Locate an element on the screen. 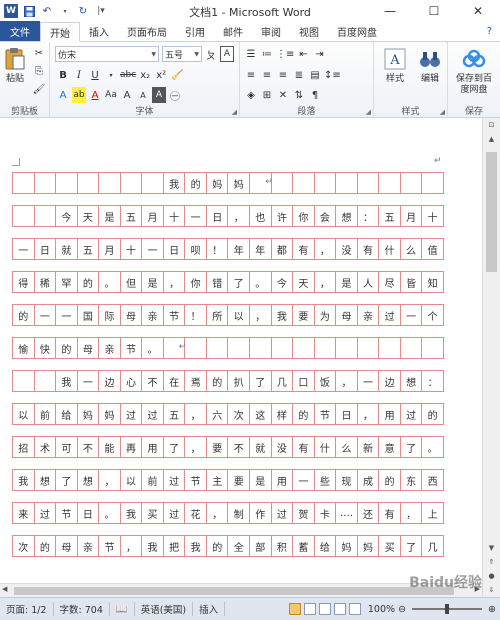 The width and height of the screenshot is (500, 620). character-shading-icon: A is located at coordinates (159, 95).